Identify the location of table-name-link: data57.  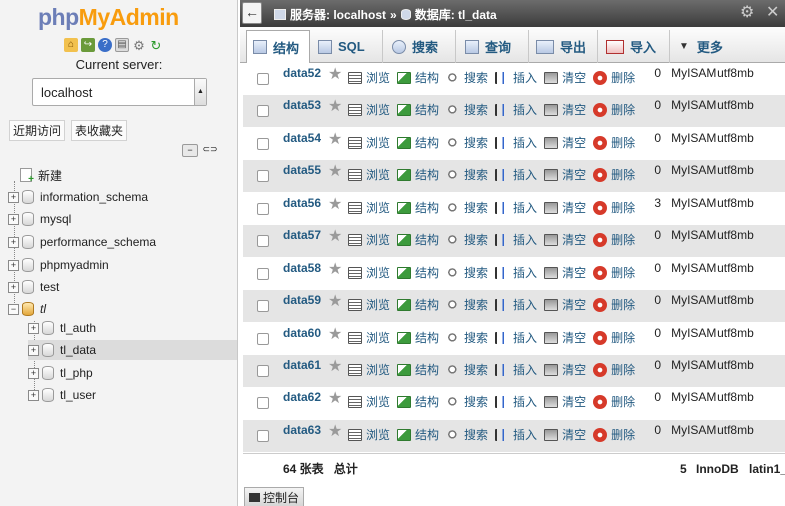
(305, 233).